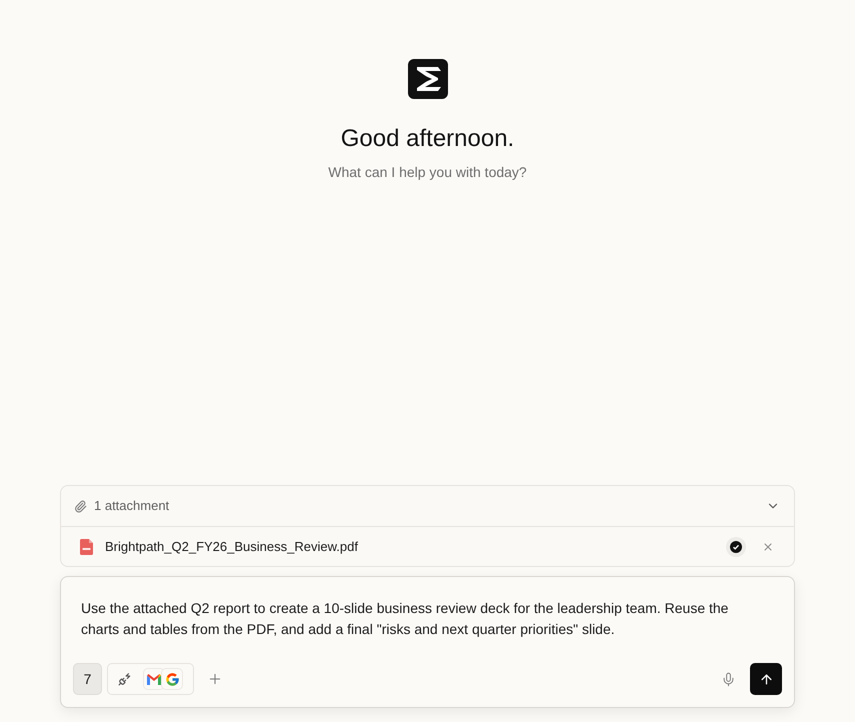 The width and height of the screenshot is (855, 722). What do you see at coordinates (427, 172) in the screenshot?
I see `greeting-subtitle: What can I help you with today?` at bounding box center [427, 172].